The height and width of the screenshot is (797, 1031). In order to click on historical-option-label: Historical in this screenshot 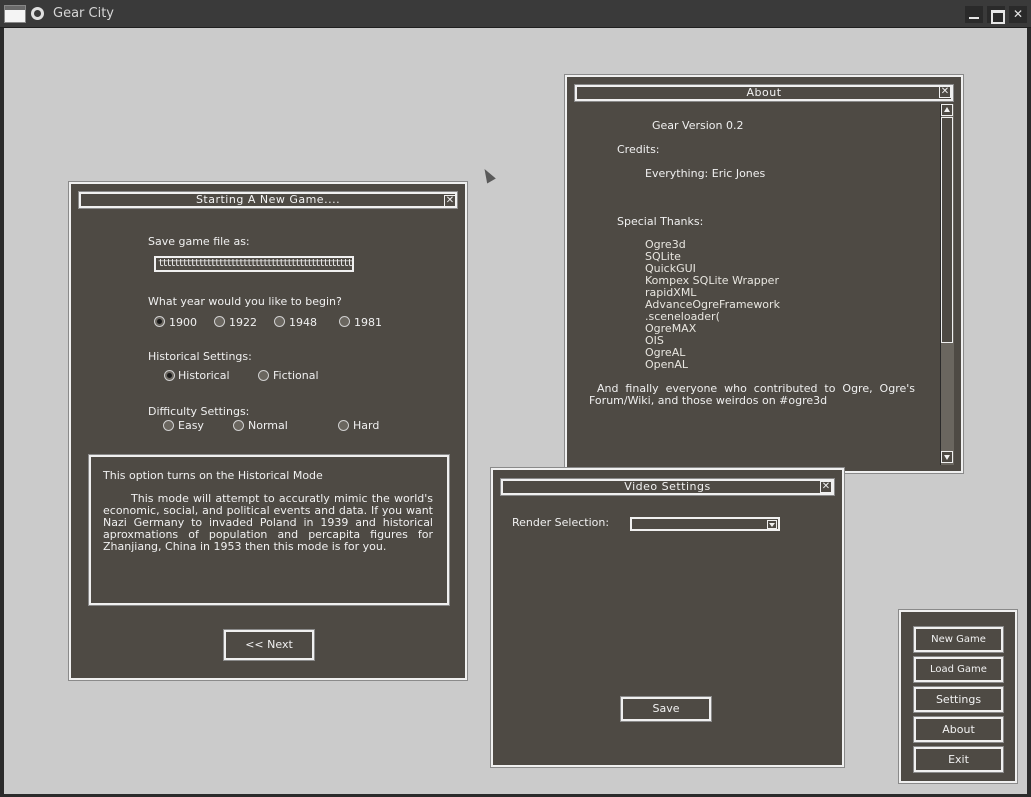, I will do `click(204, 375)`.